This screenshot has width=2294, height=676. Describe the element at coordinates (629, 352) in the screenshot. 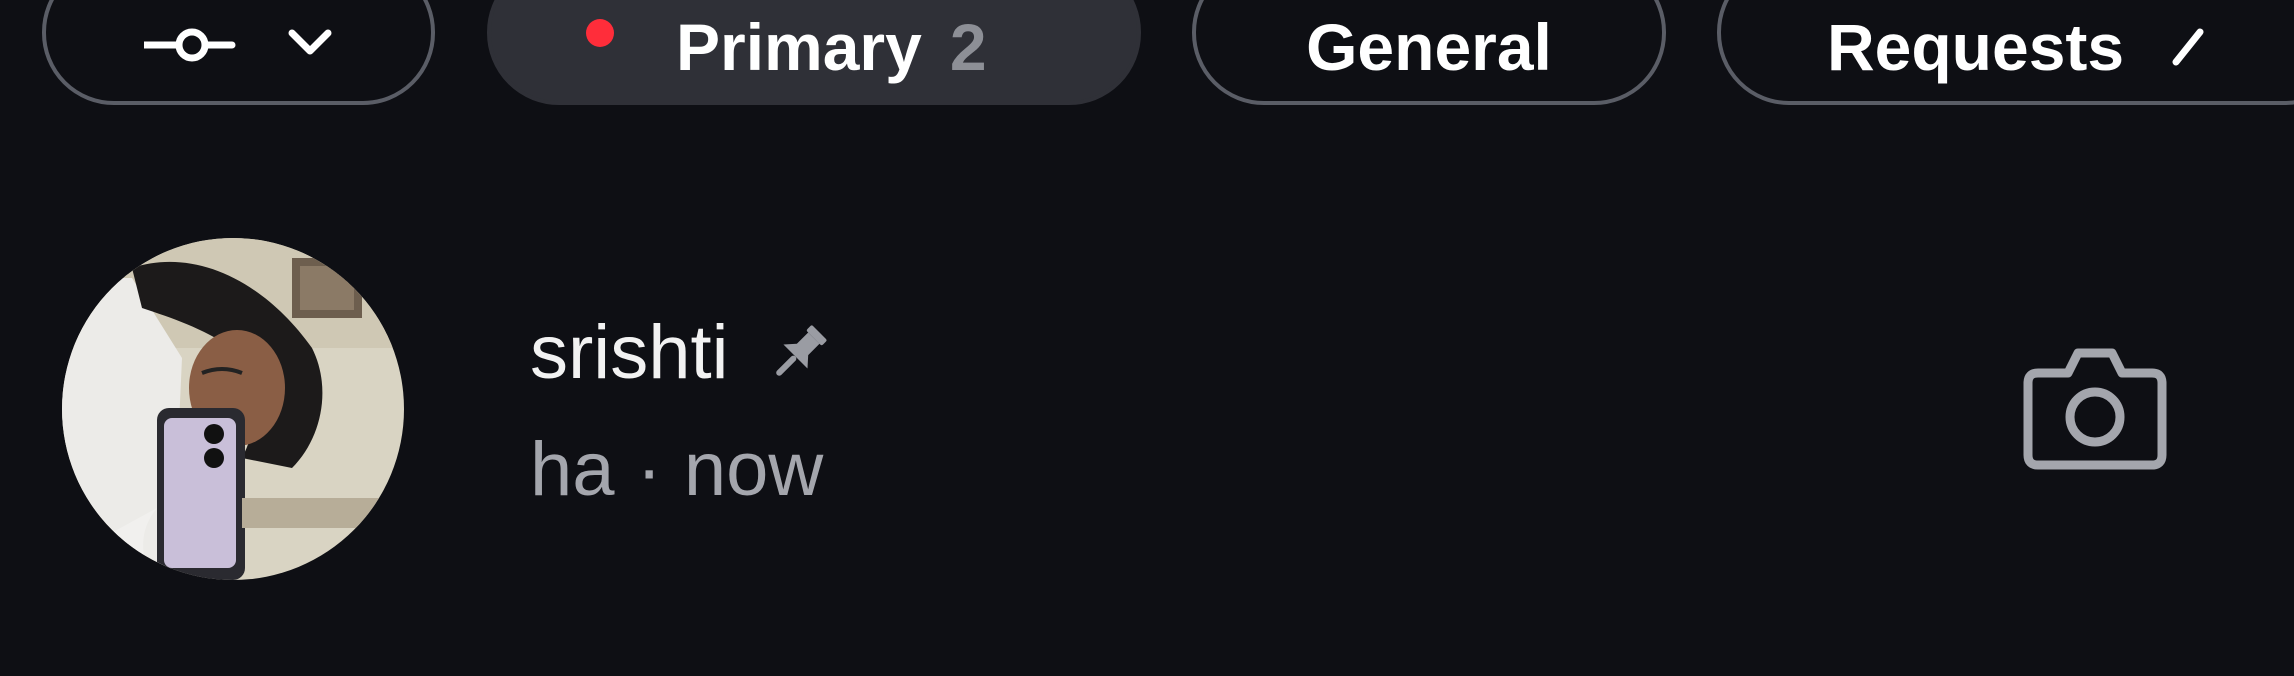

I see `thread-username: srishti` at that location.